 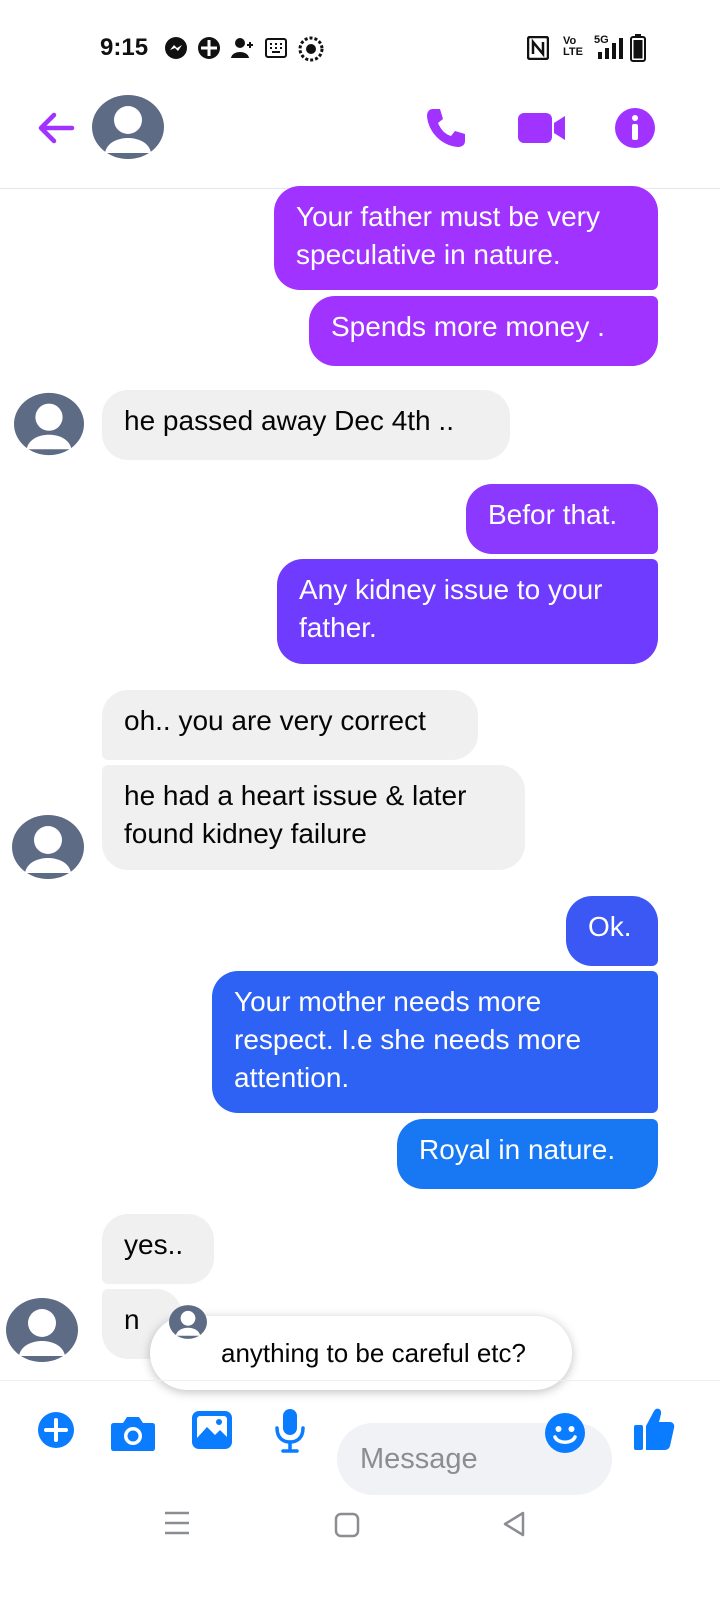 What do you see at coordinates (573, 46) in the screenshot?
I see `volte-indicator: Vo LTE` at bounding box center [573, 46].